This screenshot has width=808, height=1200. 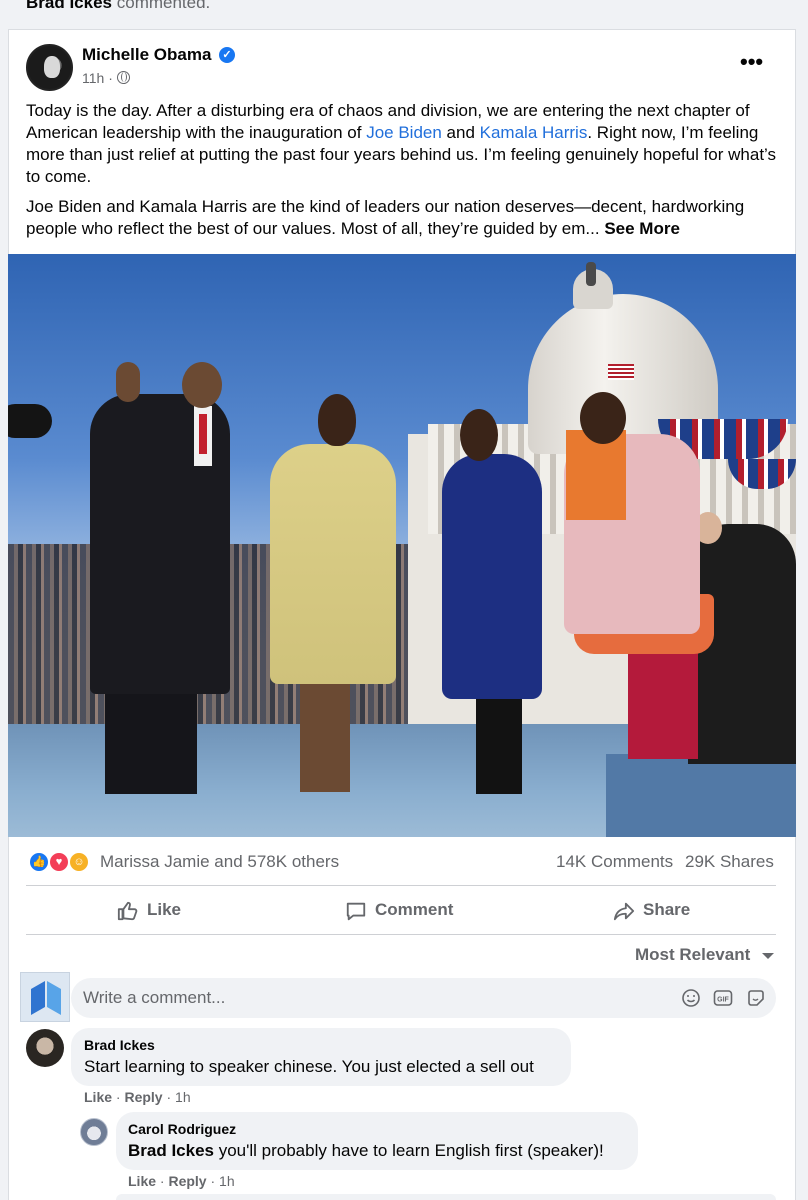 What do you see at coordinates (79, 862) in the screenshot?
I see `care-reaction-icon: ☺` at bounding box center [79, 862].